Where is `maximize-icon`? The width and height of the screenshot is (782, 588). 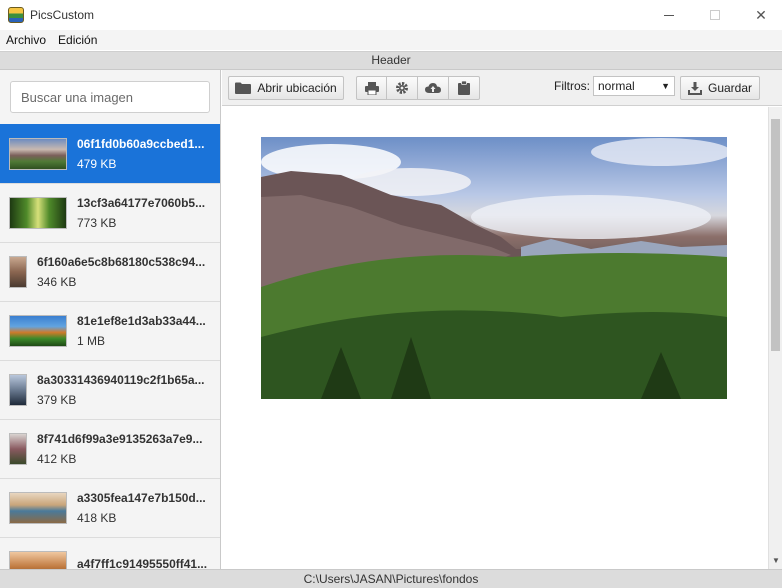 maximize-icon is located at coordinates (715, 15).